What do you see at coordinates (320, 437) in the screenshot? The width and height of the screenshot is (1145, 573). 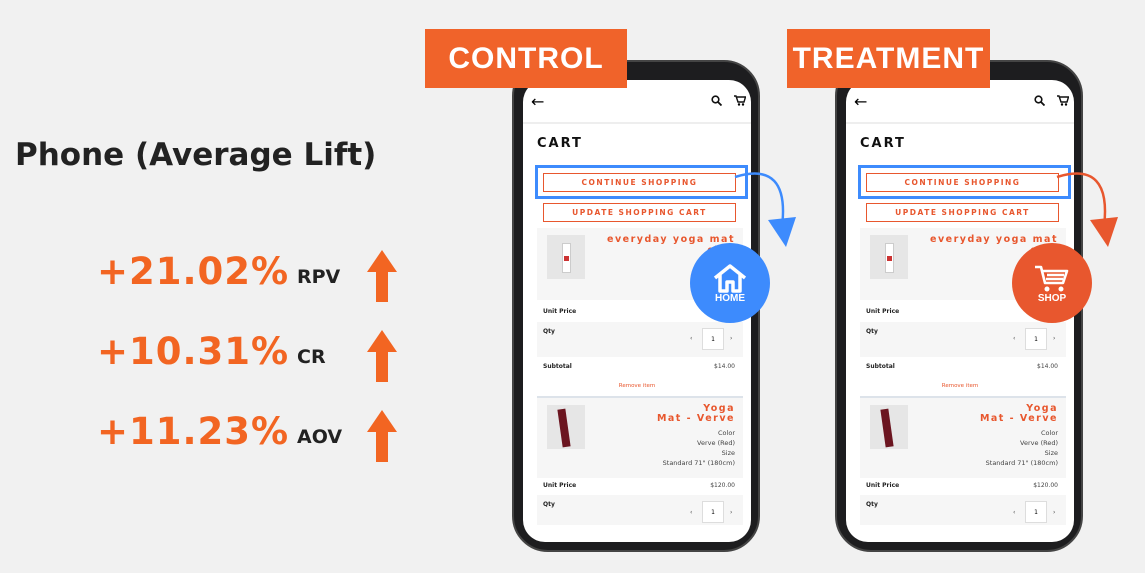 I see `metric-label: AOV` at bounding box center [320, 437].